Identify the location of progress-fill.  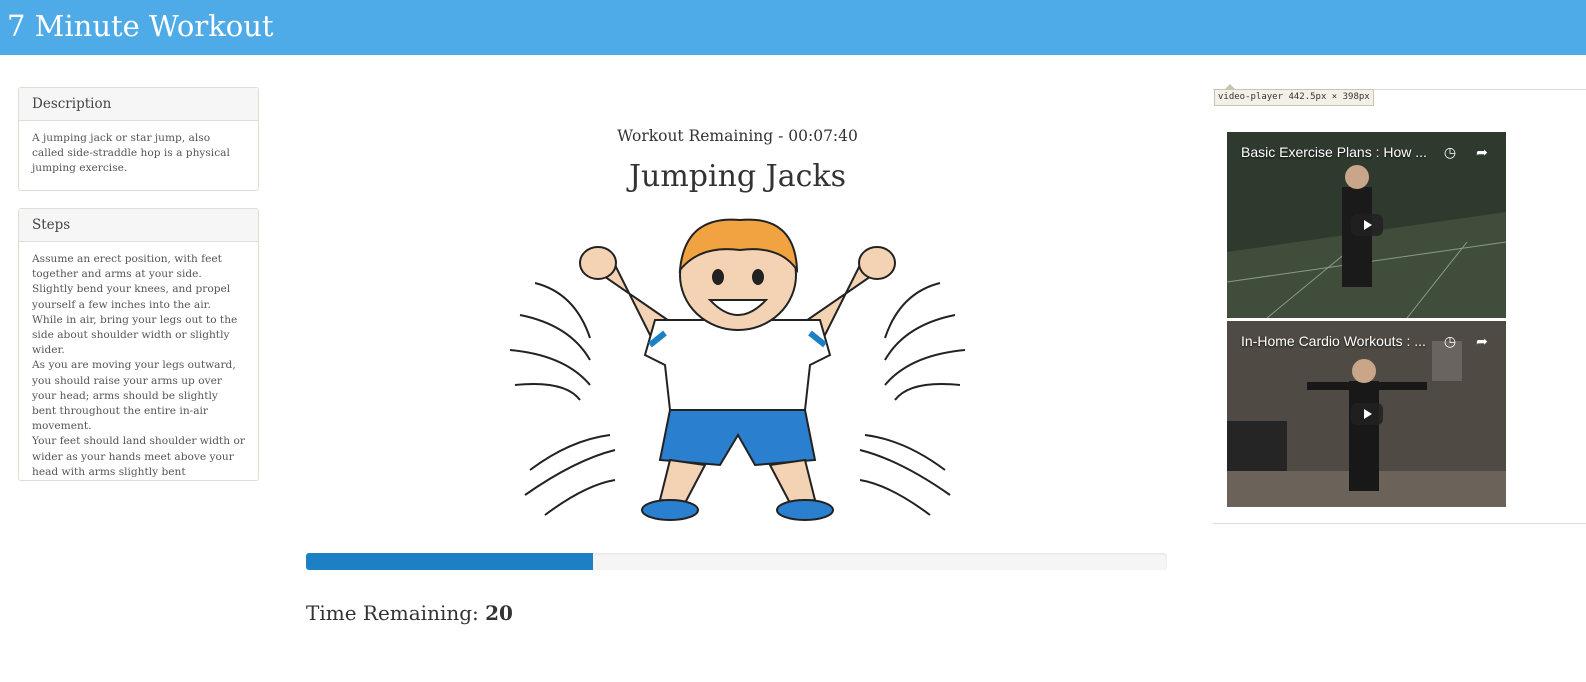
(449, 561).